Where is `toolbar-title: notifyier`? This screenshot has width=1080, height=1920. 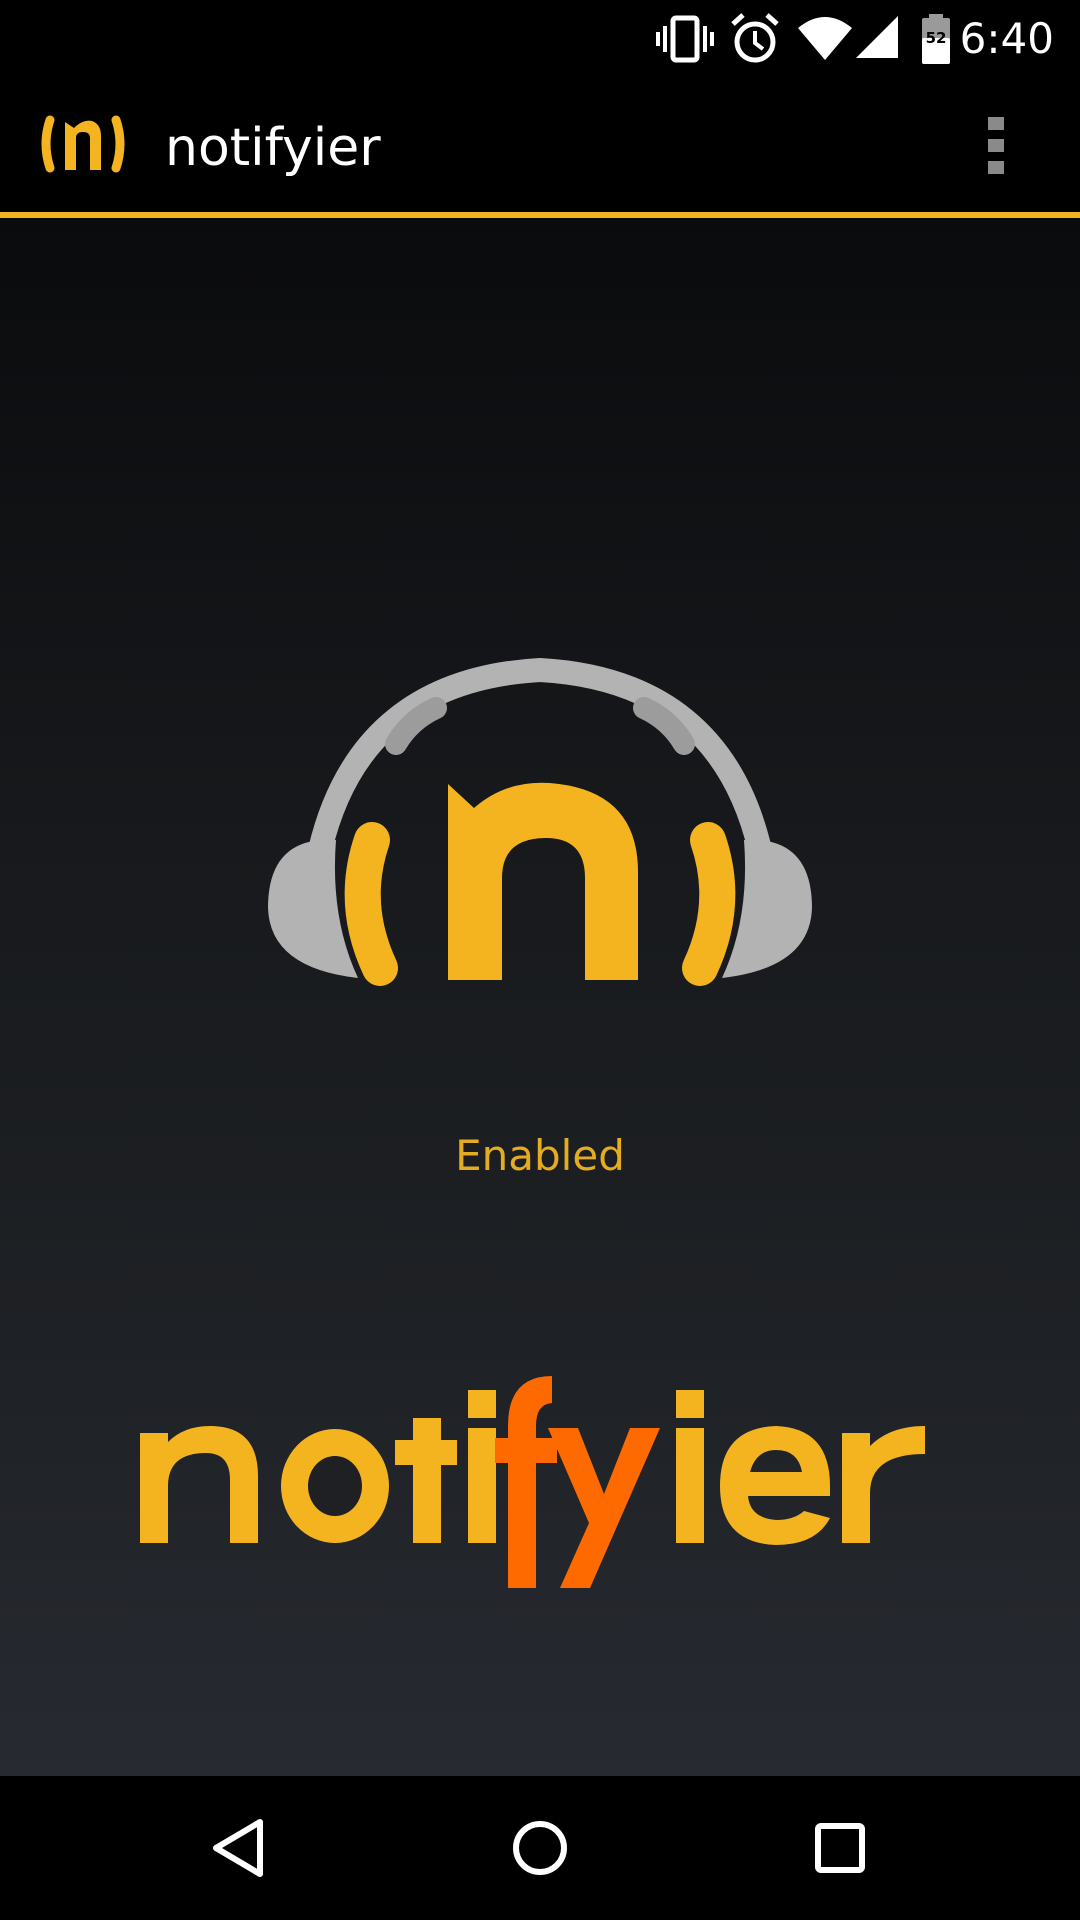
toolbar-title: notifyier is located at coordinates (273, 148).